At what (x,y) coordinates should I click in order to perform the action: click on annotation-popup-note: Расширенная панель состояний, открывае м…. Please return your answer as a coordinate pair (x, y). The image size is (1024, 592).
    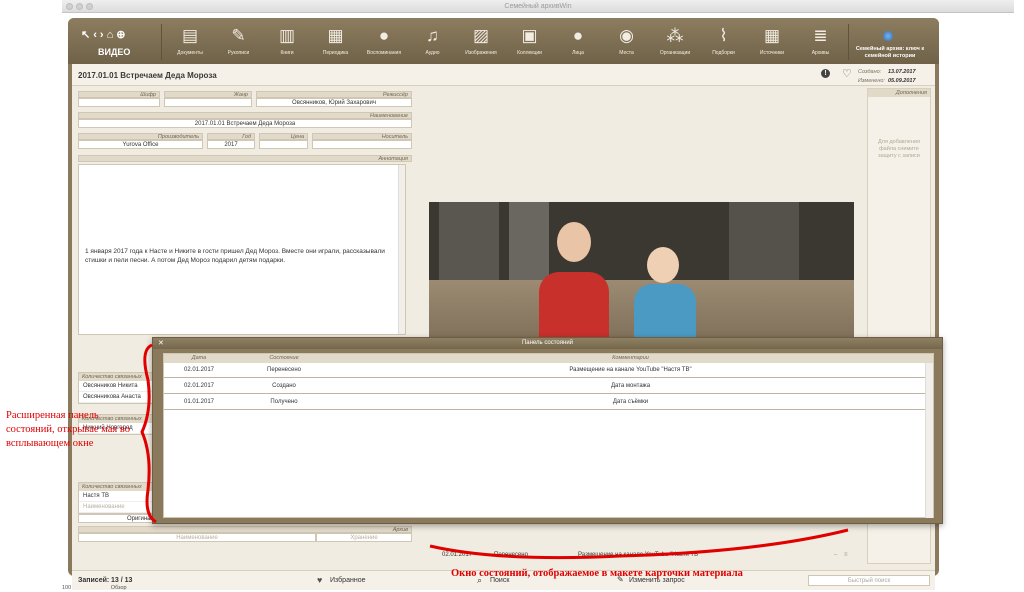
    Looking at the image, I should click on (68, 429).